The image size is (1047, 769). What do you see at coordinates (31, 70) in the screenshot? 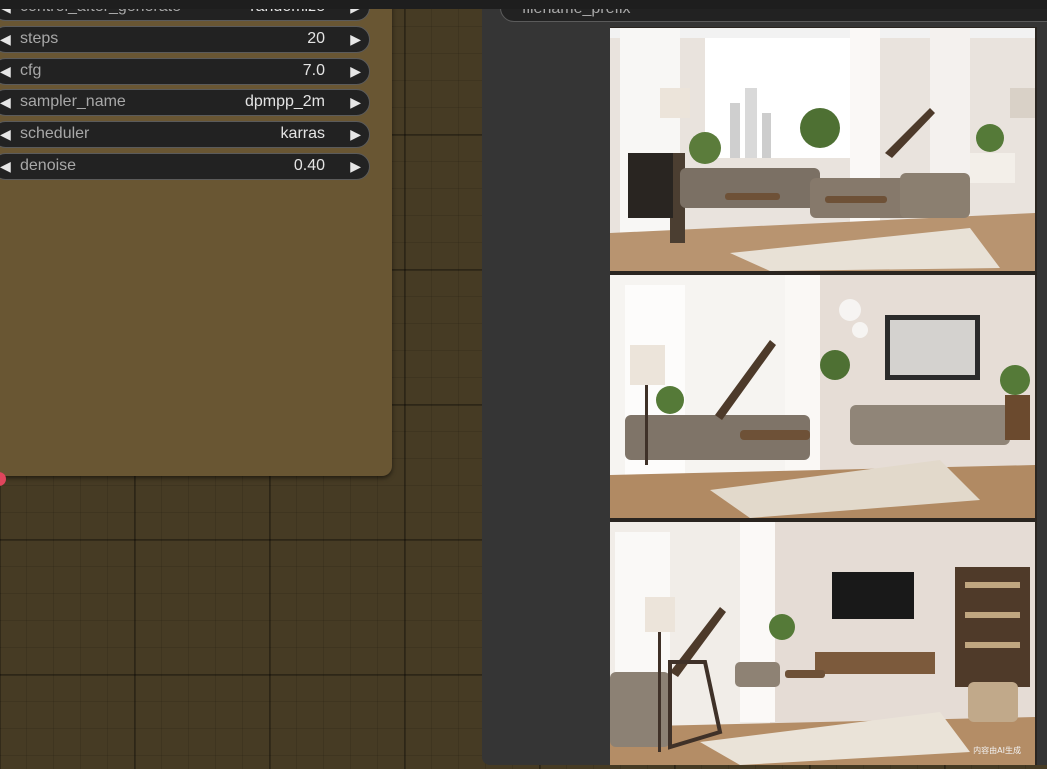
I see `widget-label: cfg` at bounding box center [31, 70].